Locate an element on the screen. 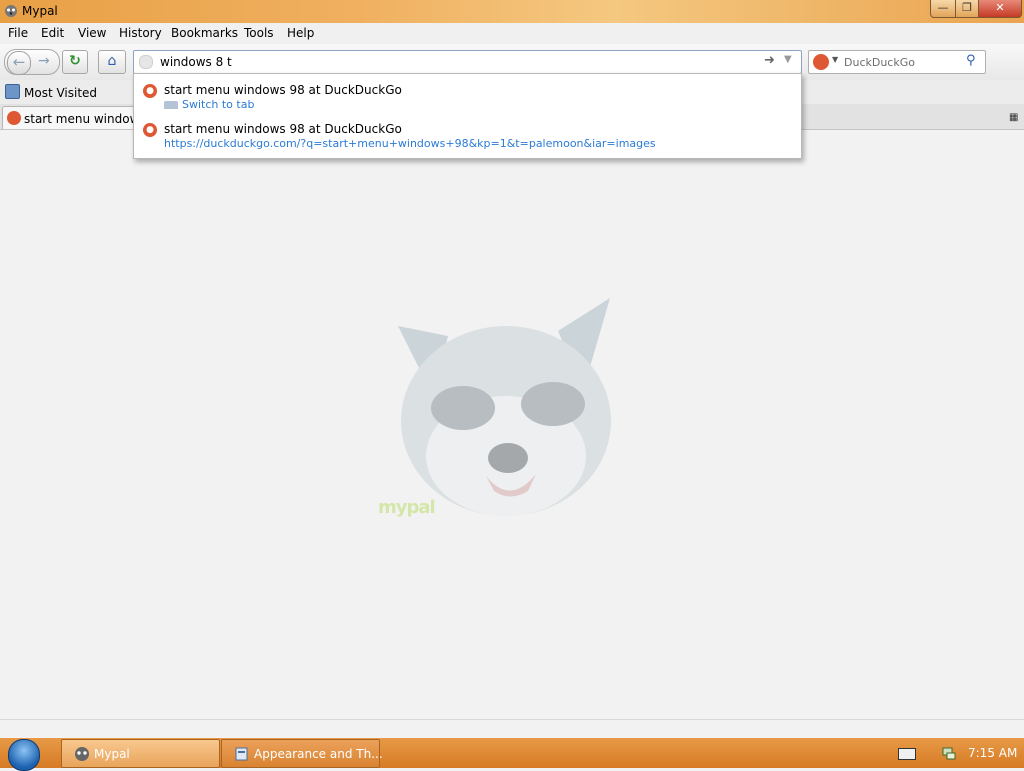 This screenshot has width=1024, height=771. mypal-logo-text: mypal is located at coordinates (407, 507).